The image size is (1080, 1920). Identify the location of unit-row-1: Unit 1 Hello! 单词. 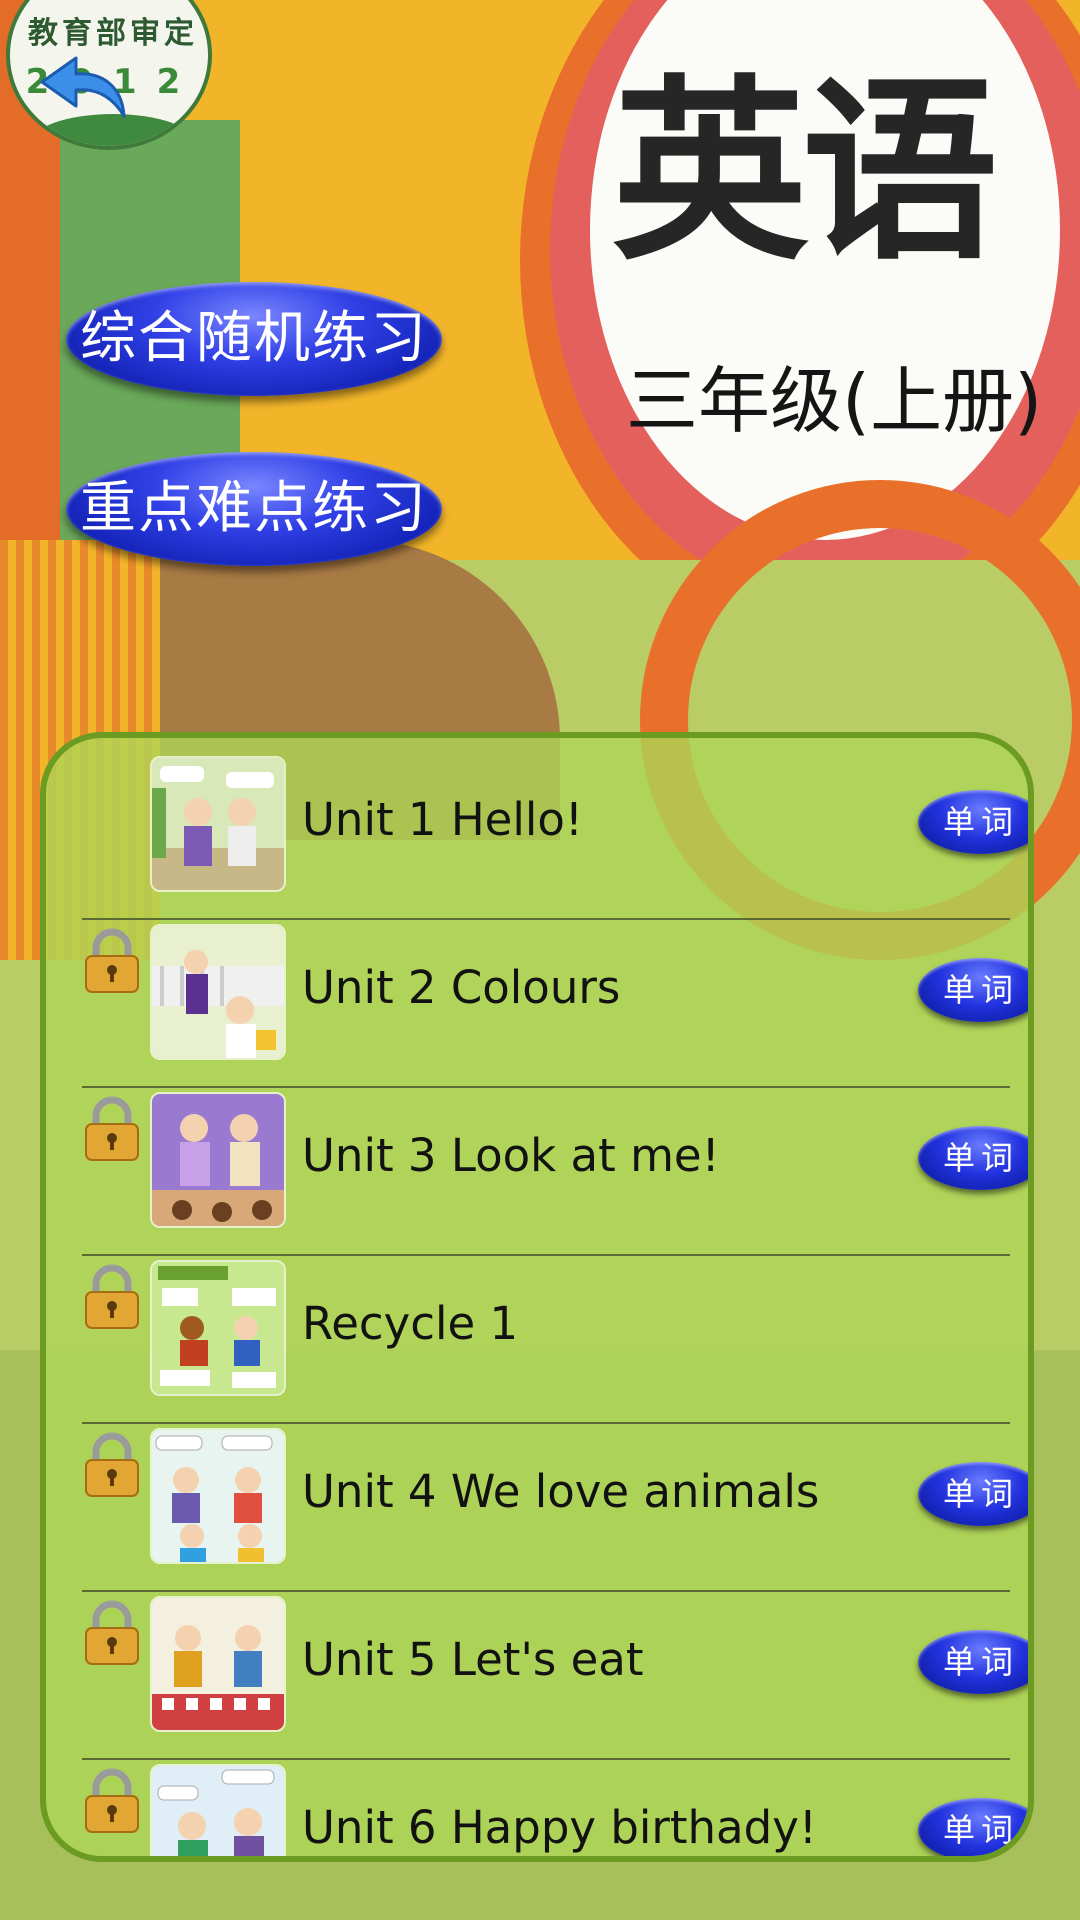
(555, 836).